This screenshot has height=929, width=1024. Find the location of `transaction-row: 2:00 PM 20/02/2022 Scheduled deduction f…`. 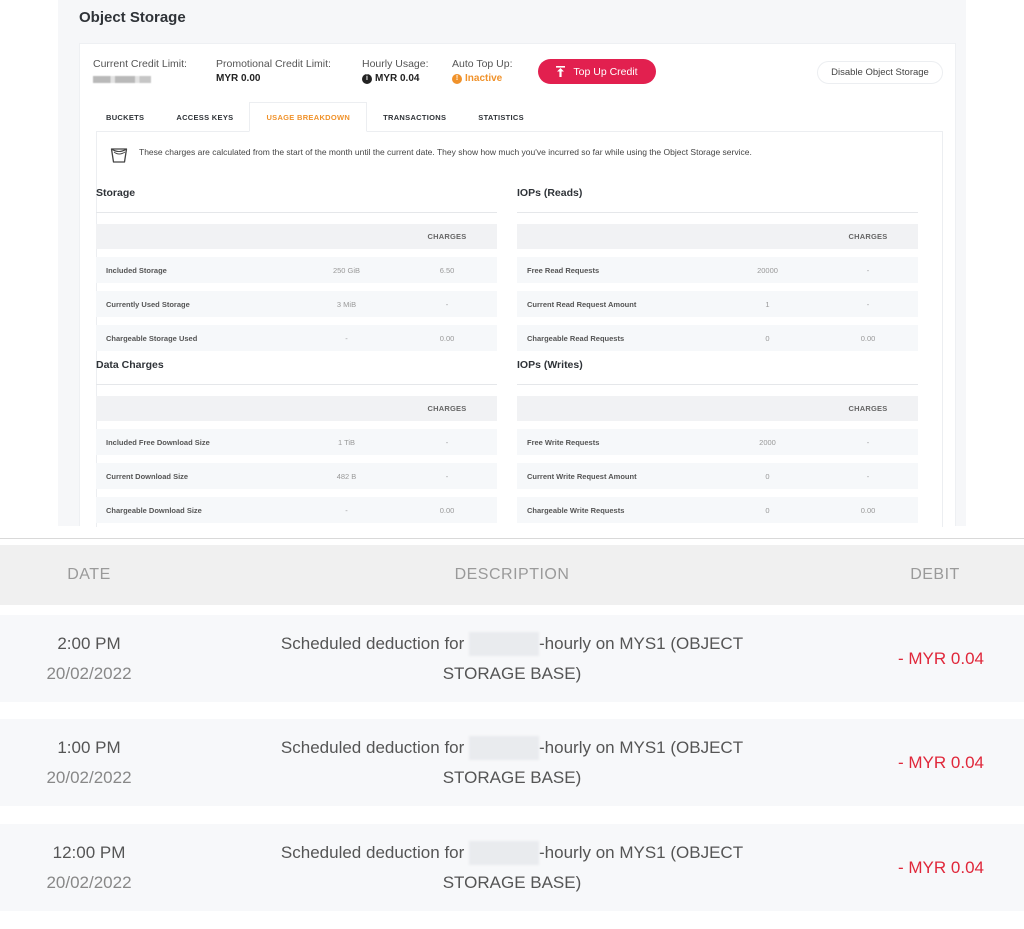

transaction-row: 2:00 PM 20/02/2022 Scheduled deduction f… is located at coordinates (512, 658).